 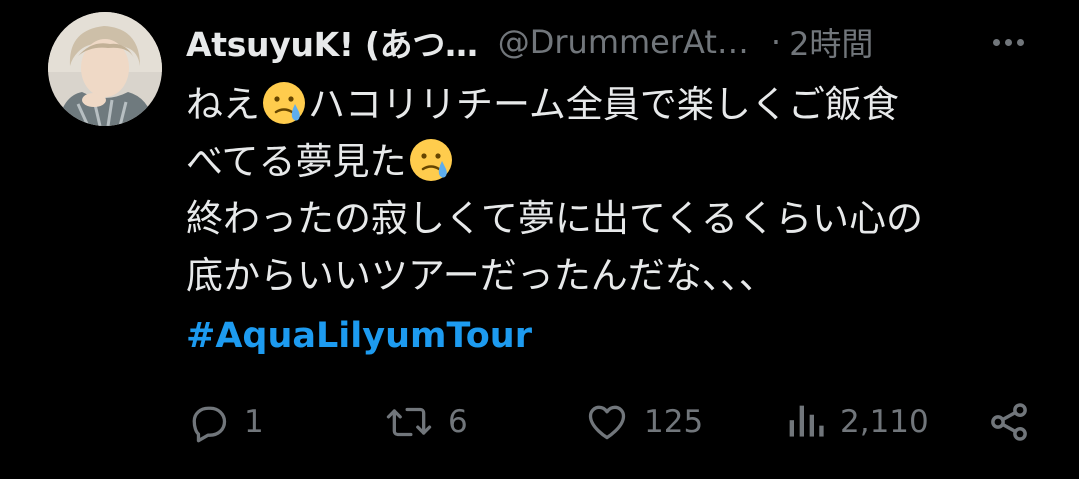 What do you see at coordinates (626, 161) in the screenshot?
I see `tweet-line-2: べてる夢見た` at bounding box center [626, 161].